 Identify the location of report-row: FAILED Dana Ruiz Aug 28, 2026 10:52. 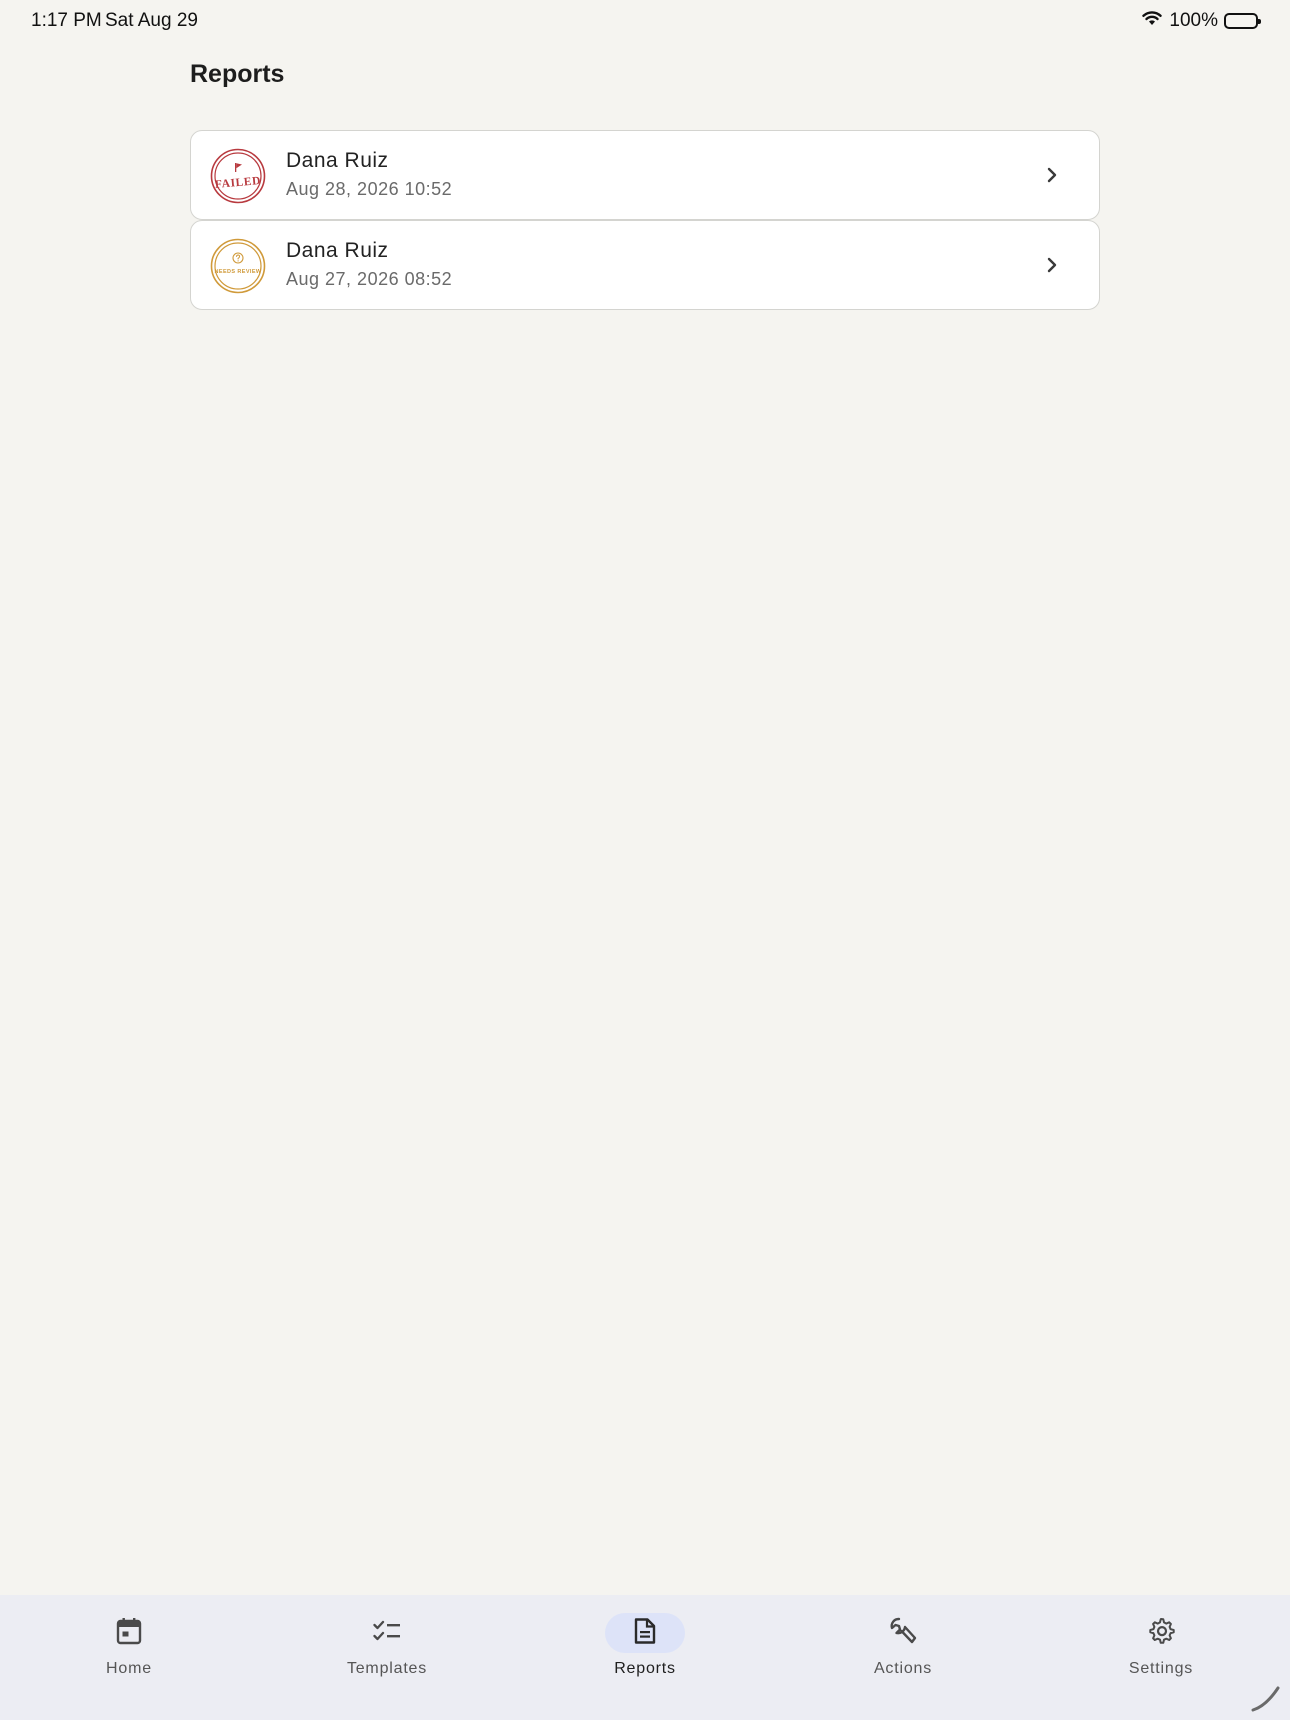
(645, 175).